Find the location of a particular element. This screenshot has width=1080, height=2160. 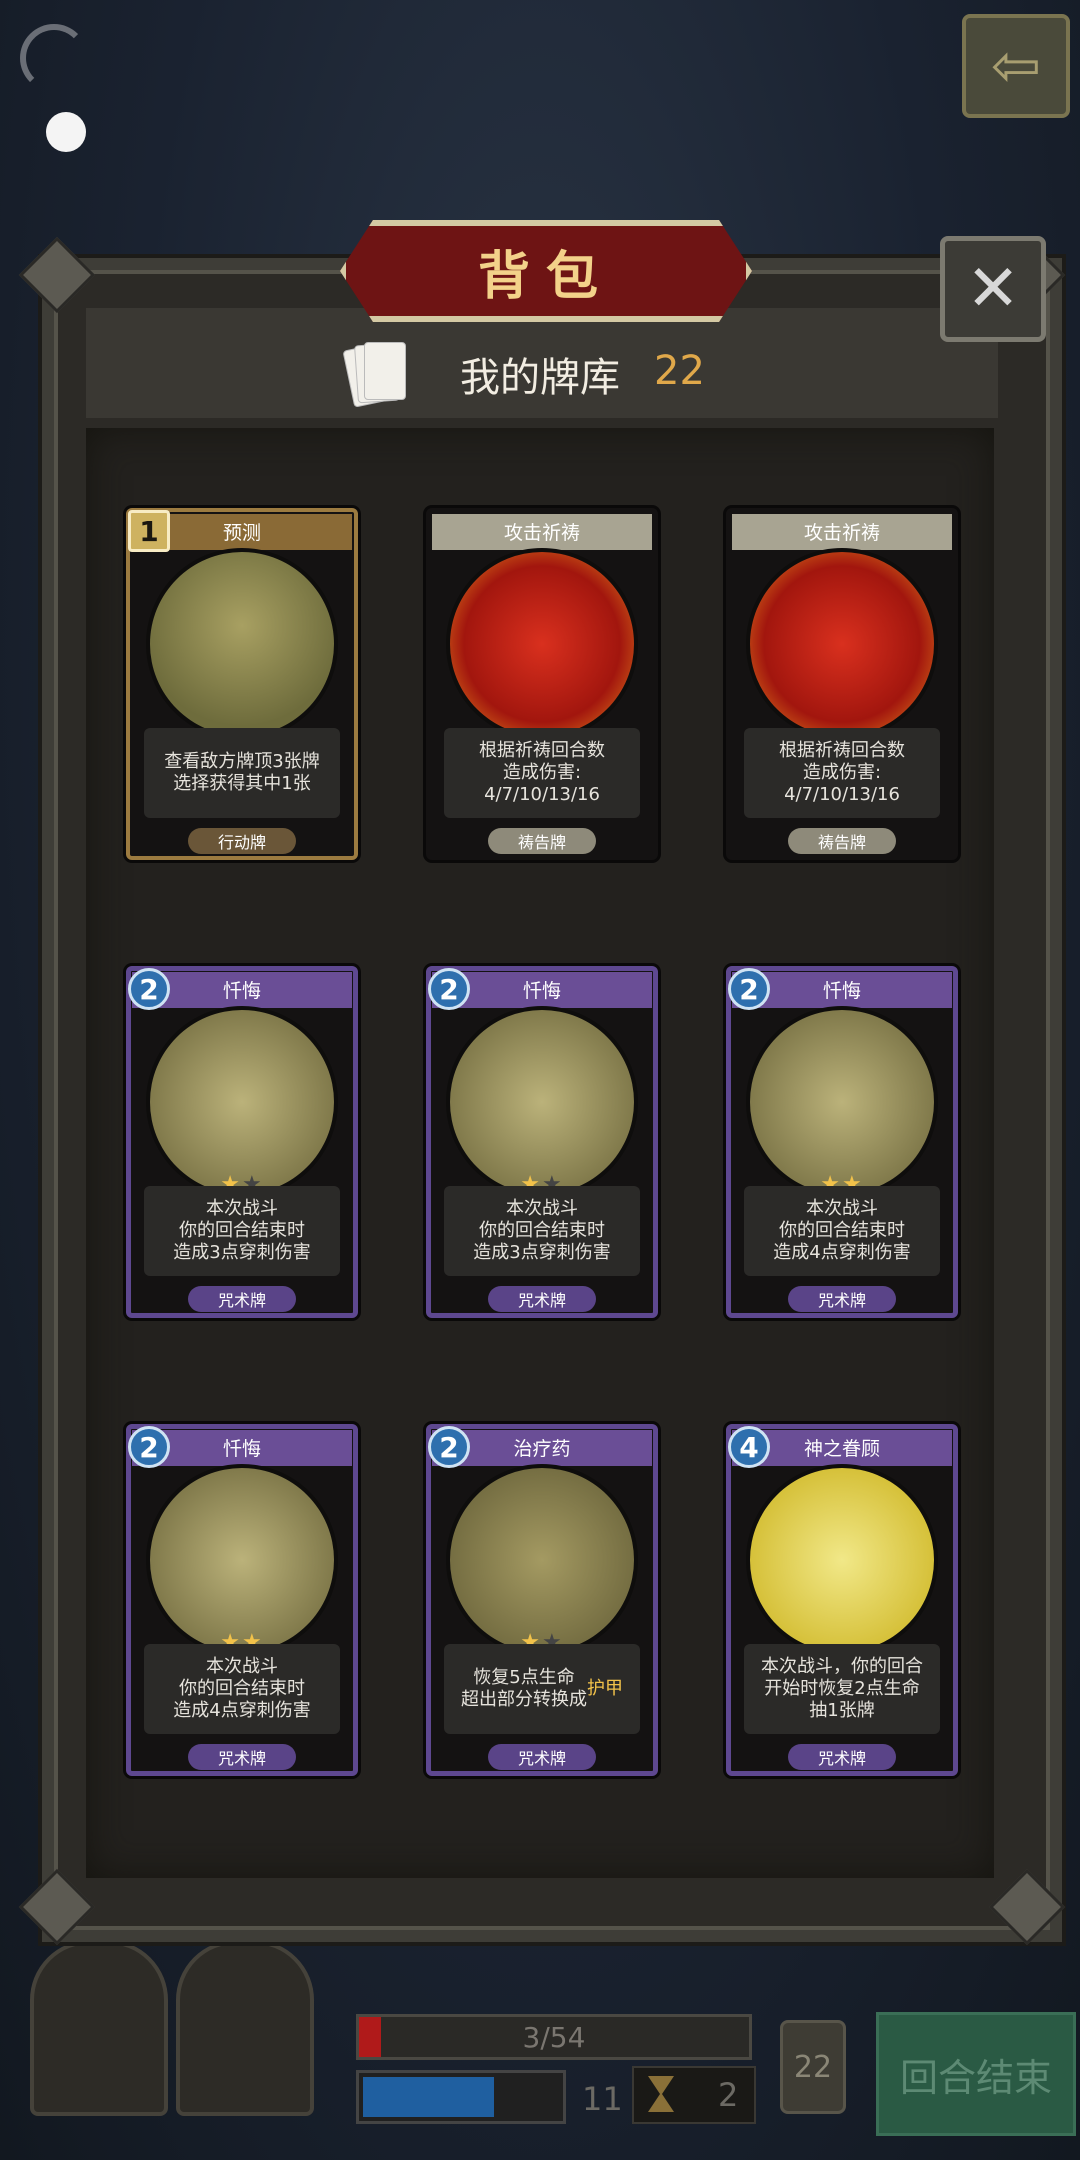

card: 预测 1 查看敌方牌顶3张牌 选择获得其中1张 行动牌 is located at coordinates (242, 684).